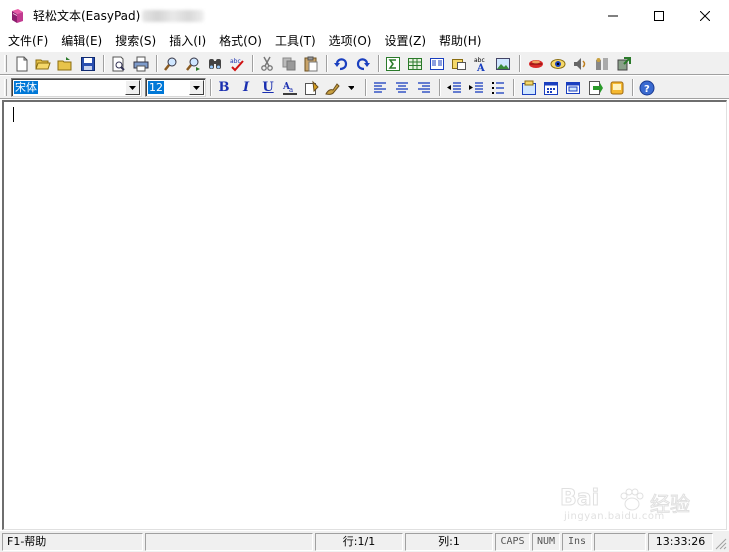 The image size is (729, 552). Describe the element at coordinates (359, 542) in the screenshot. I see `status-line: 行:1/1` at that location.